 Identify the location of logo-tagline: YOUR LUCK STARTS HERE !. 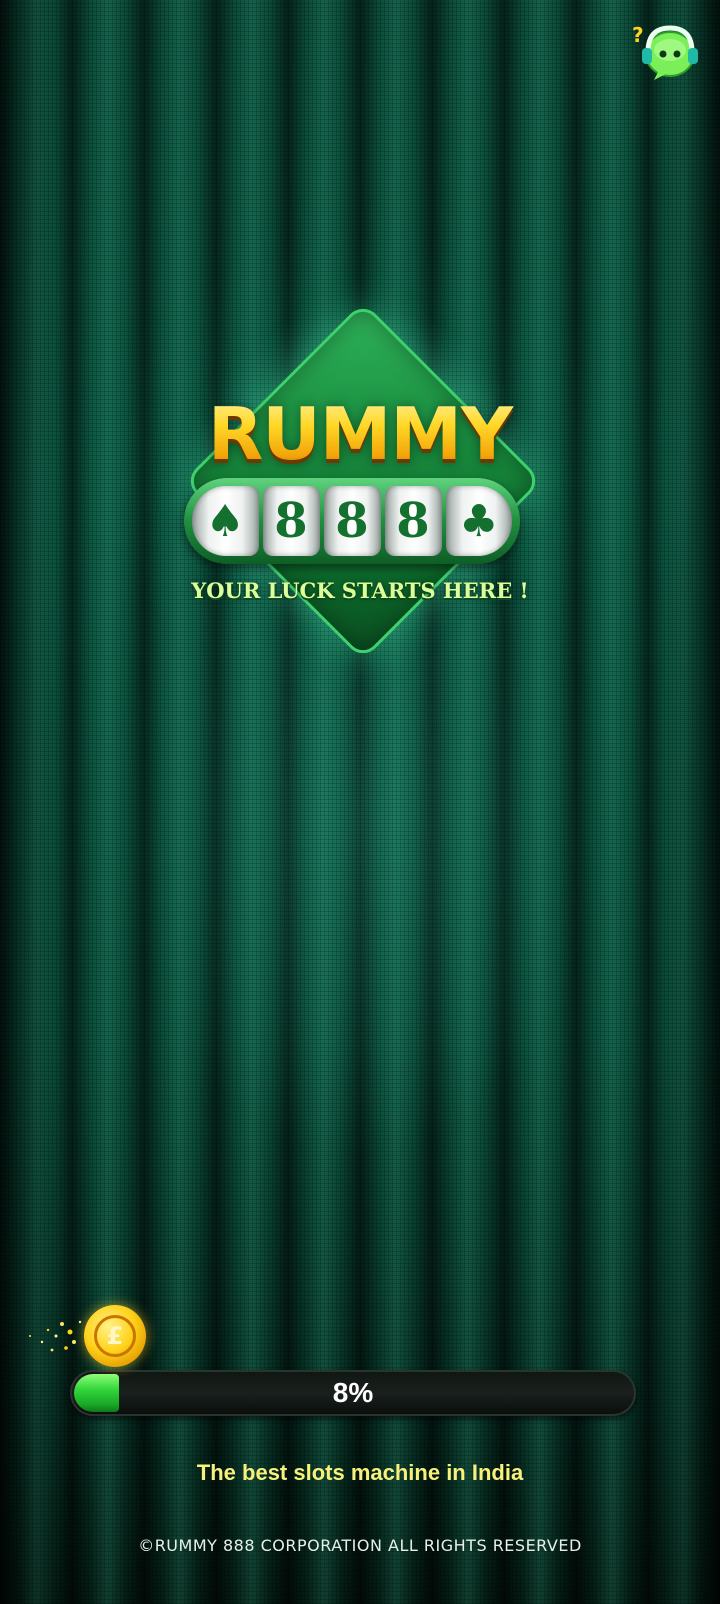
(360, 590).